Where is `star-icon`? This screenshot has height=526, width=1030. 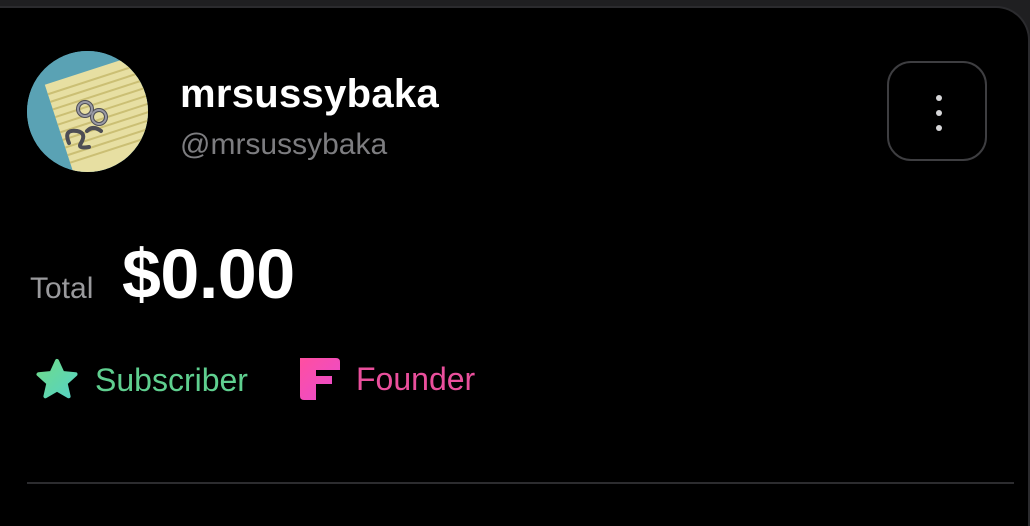
star-icon is located at coordinates (57, 380).